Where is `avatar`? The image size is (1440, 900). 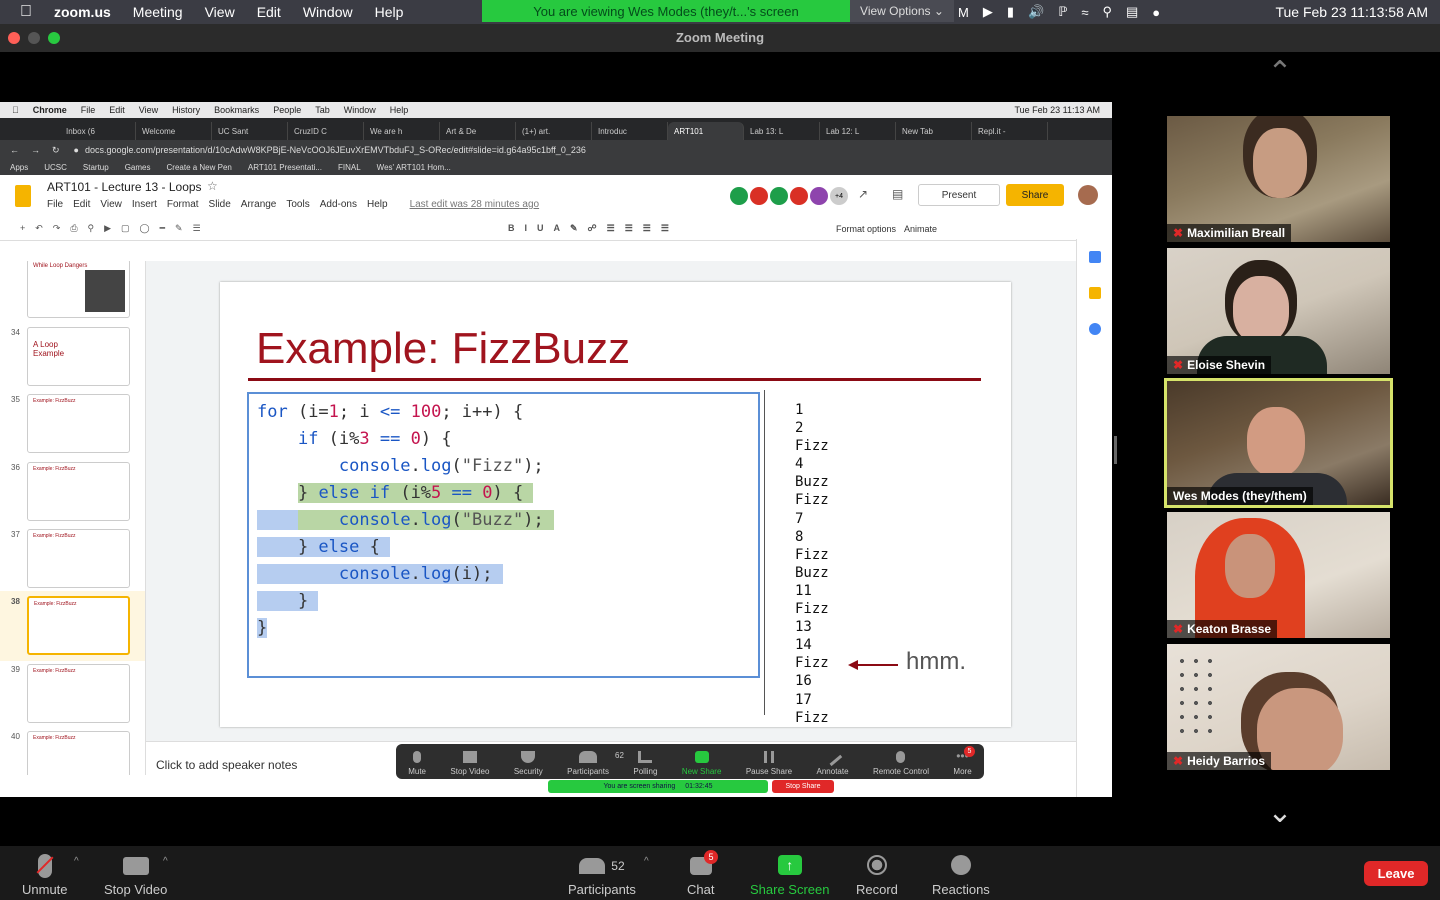 avatar is located at coordinates (799, 196).